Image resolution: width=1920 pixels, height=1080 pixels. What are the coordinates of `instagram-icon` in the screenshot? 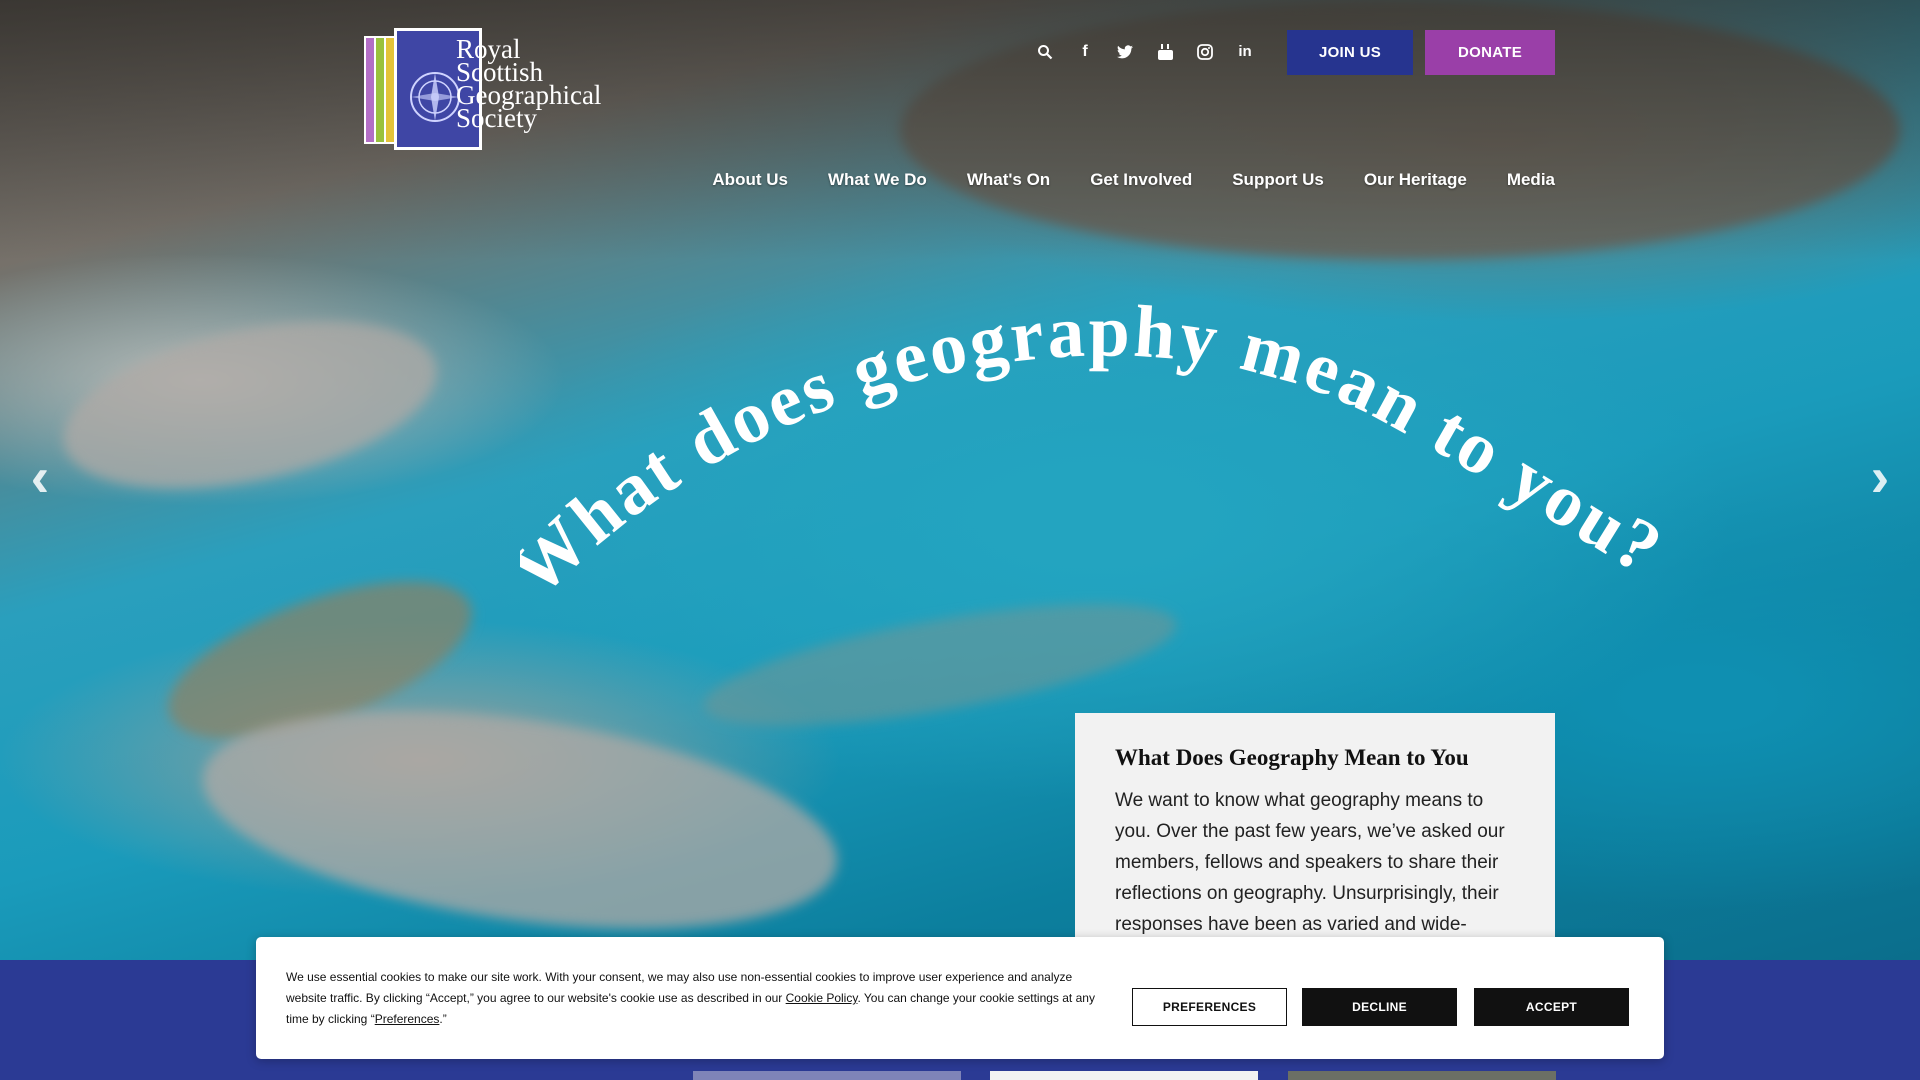 It's located at (1205, 52).